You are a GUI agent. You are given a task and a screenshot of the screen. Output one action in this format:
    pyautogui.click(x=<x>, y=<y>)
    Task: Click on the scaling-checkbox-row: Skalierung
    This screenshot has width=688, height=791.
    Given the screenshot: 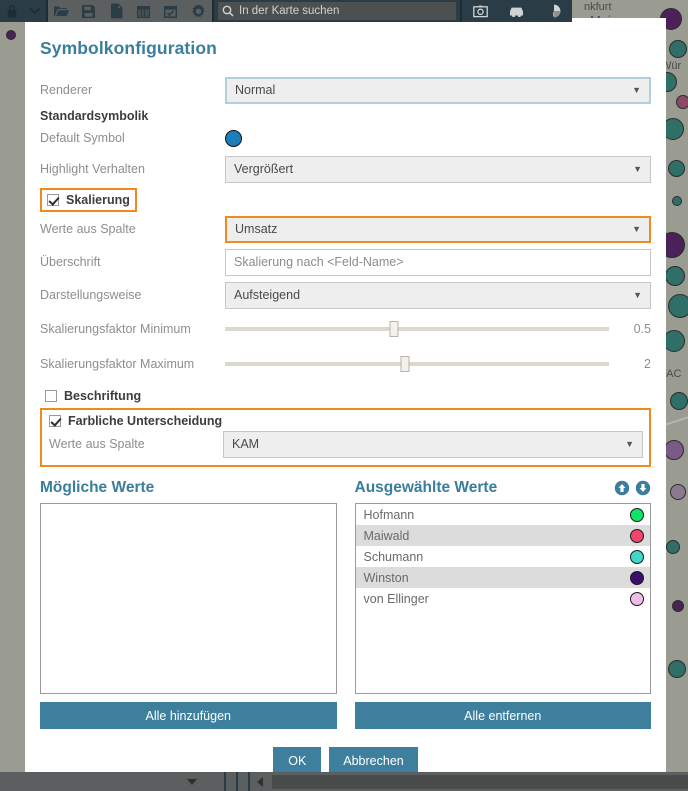 What is the action you would take?
    pyautogui.click(x=88, y=200)
    